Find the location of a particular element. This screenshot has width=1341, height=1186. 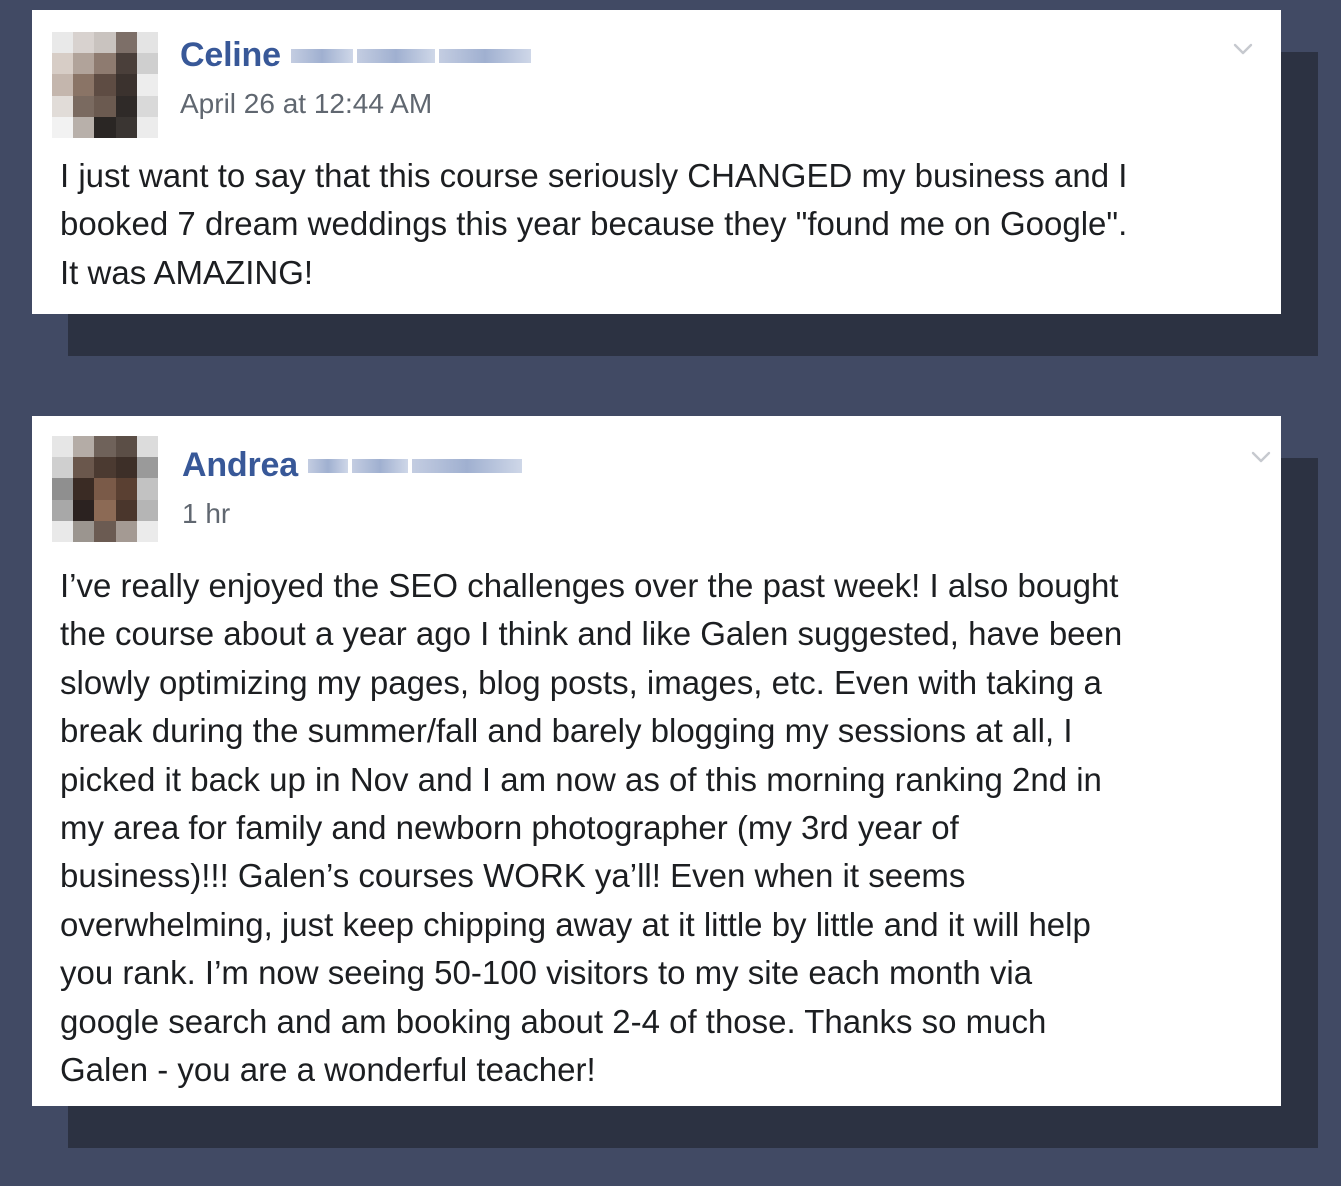

author-name: Andrea is located at coordinates (240, 465).